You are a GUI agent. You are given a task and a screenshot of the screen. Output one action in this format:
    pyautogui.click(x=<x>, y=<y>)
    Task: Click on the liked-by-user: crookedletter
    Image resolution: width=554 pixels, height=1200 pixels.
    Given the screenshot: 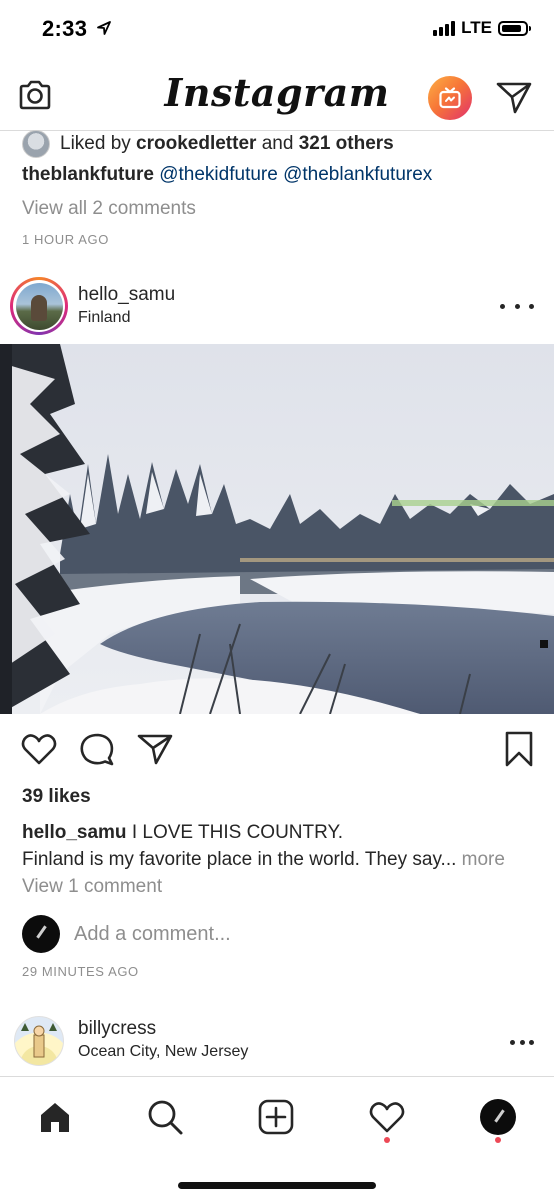 What is the action you would take?
    pyautogui.click(x=196, y=143)
    